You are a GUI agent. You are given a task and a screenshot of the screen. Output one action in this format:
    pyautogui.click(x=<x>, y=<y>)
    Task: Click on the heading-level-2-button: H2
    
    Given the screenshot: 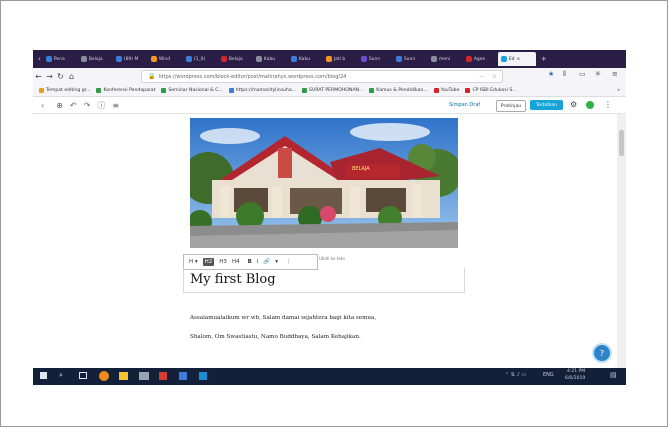 What is the action you would take?
    pyautogui.click(x=208, y=262)
    